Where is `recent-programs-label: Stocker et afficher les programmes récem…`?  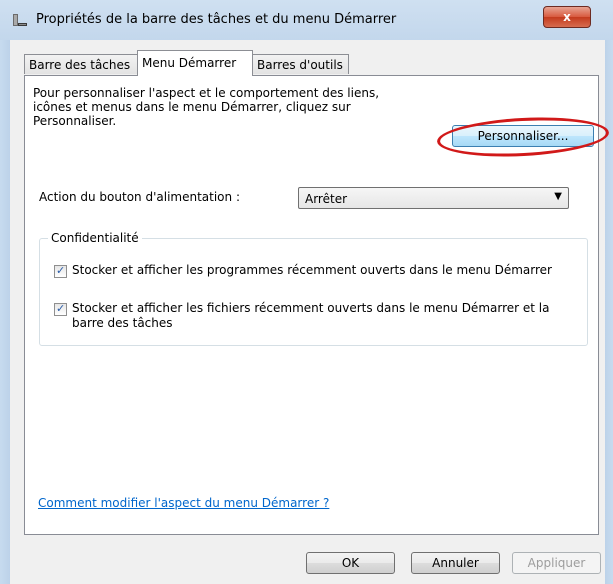 recent-programs-label: Stocker et afficher les programmes récem… is located at coordinates (327, 270).